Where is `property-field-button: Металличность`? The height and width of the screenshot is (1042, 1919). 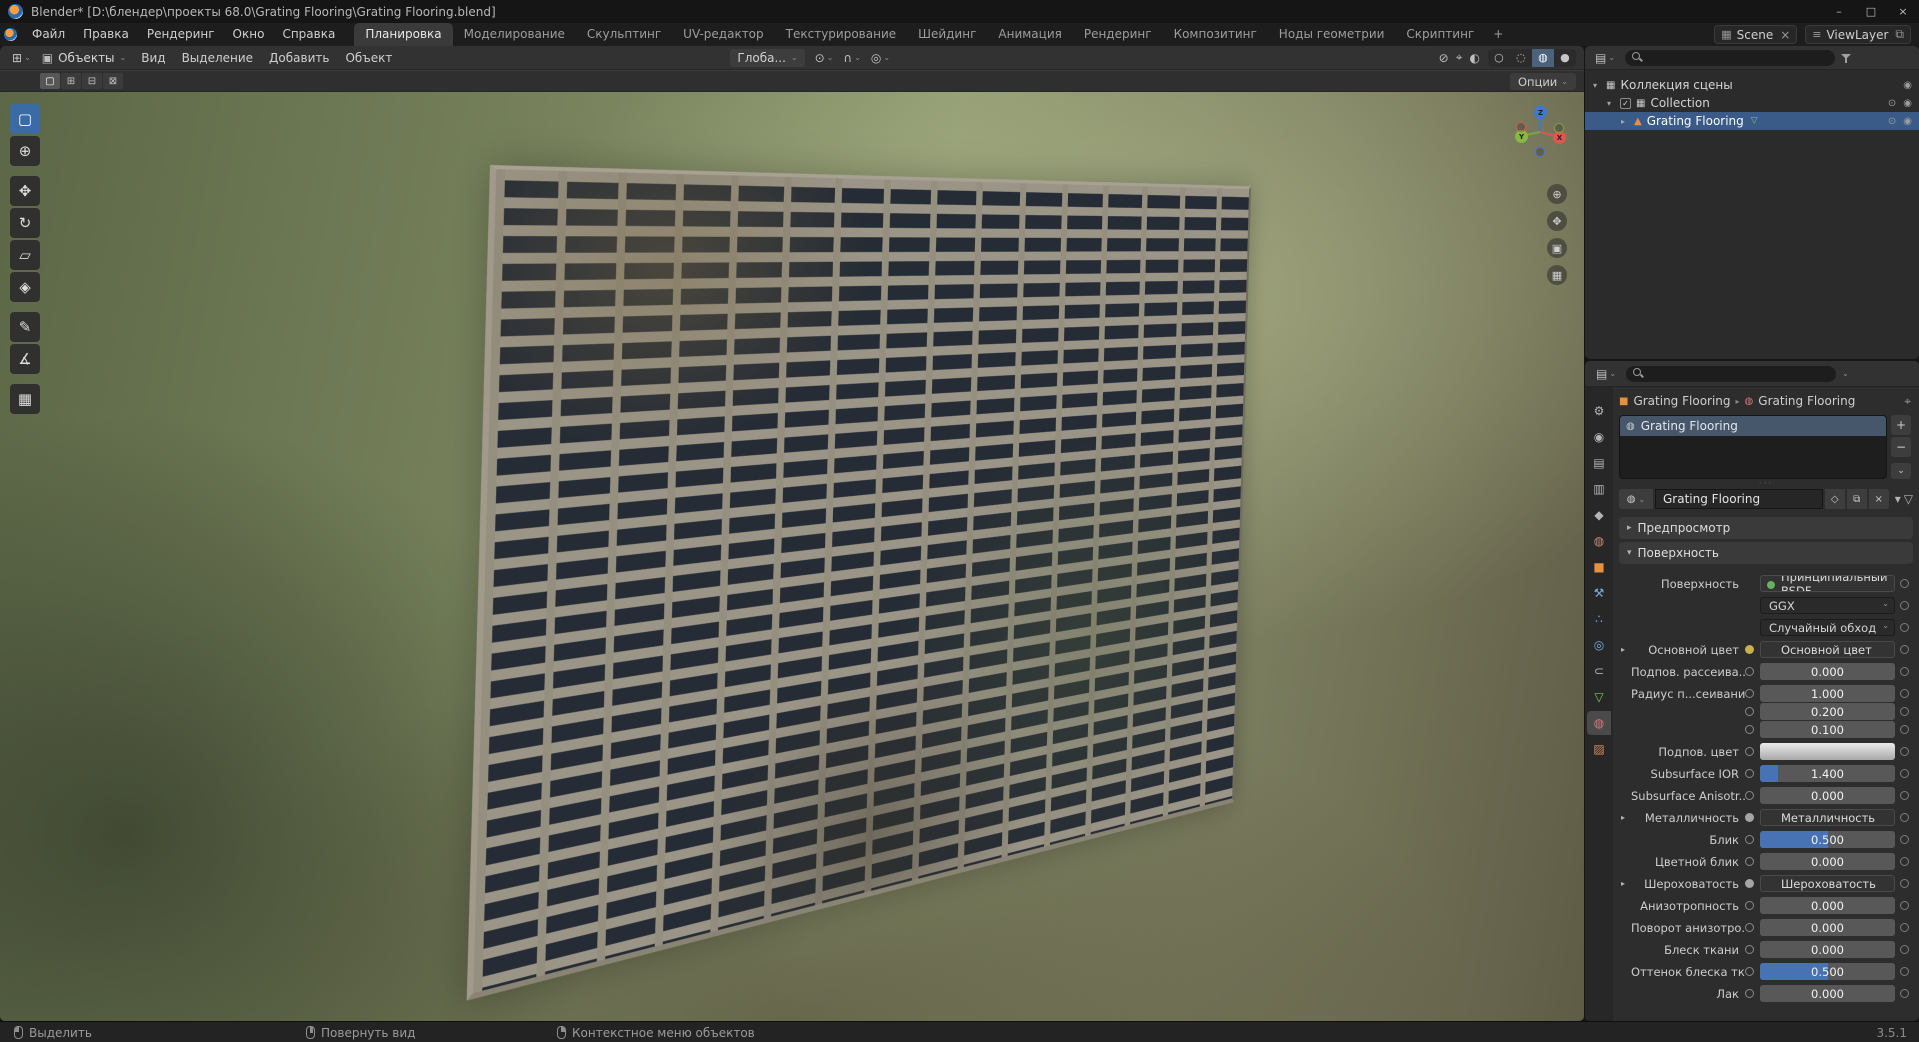
property-field-button: Металличность is located at coordinates (1827, 817).